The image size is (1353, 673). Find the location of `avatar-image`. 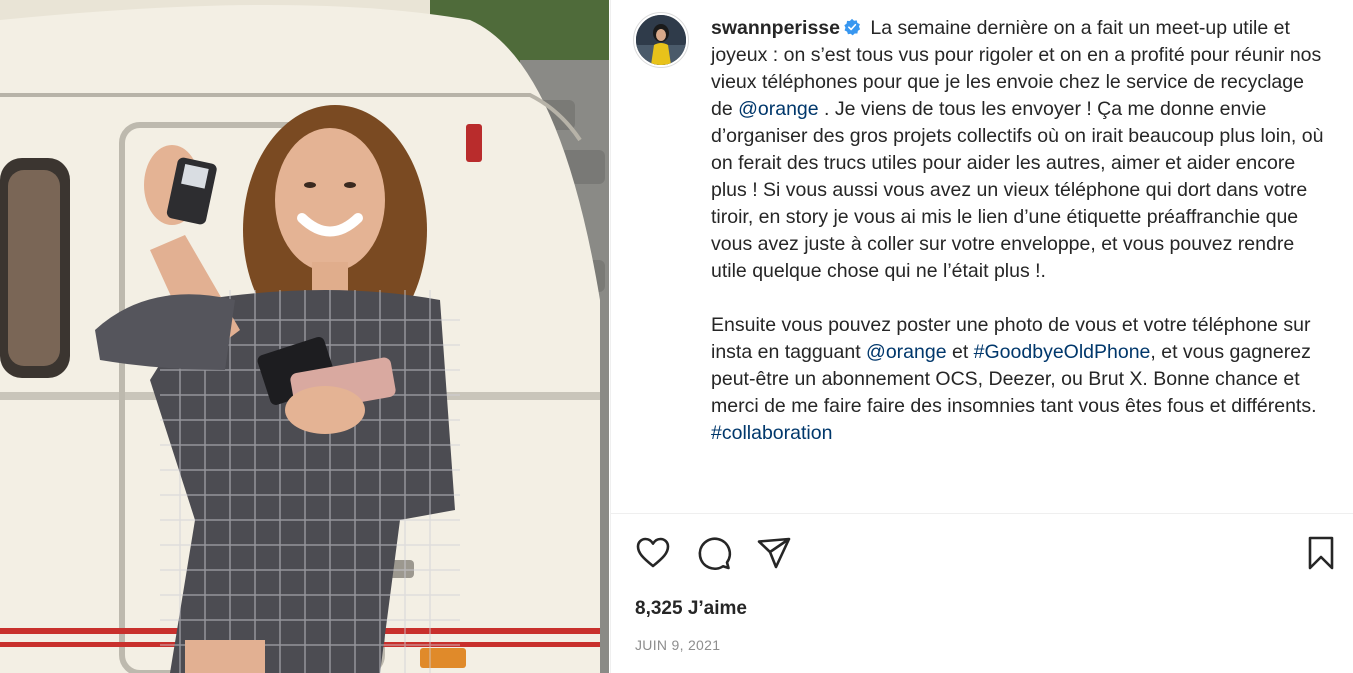

avatar-image is located at coordinates (661, 40).